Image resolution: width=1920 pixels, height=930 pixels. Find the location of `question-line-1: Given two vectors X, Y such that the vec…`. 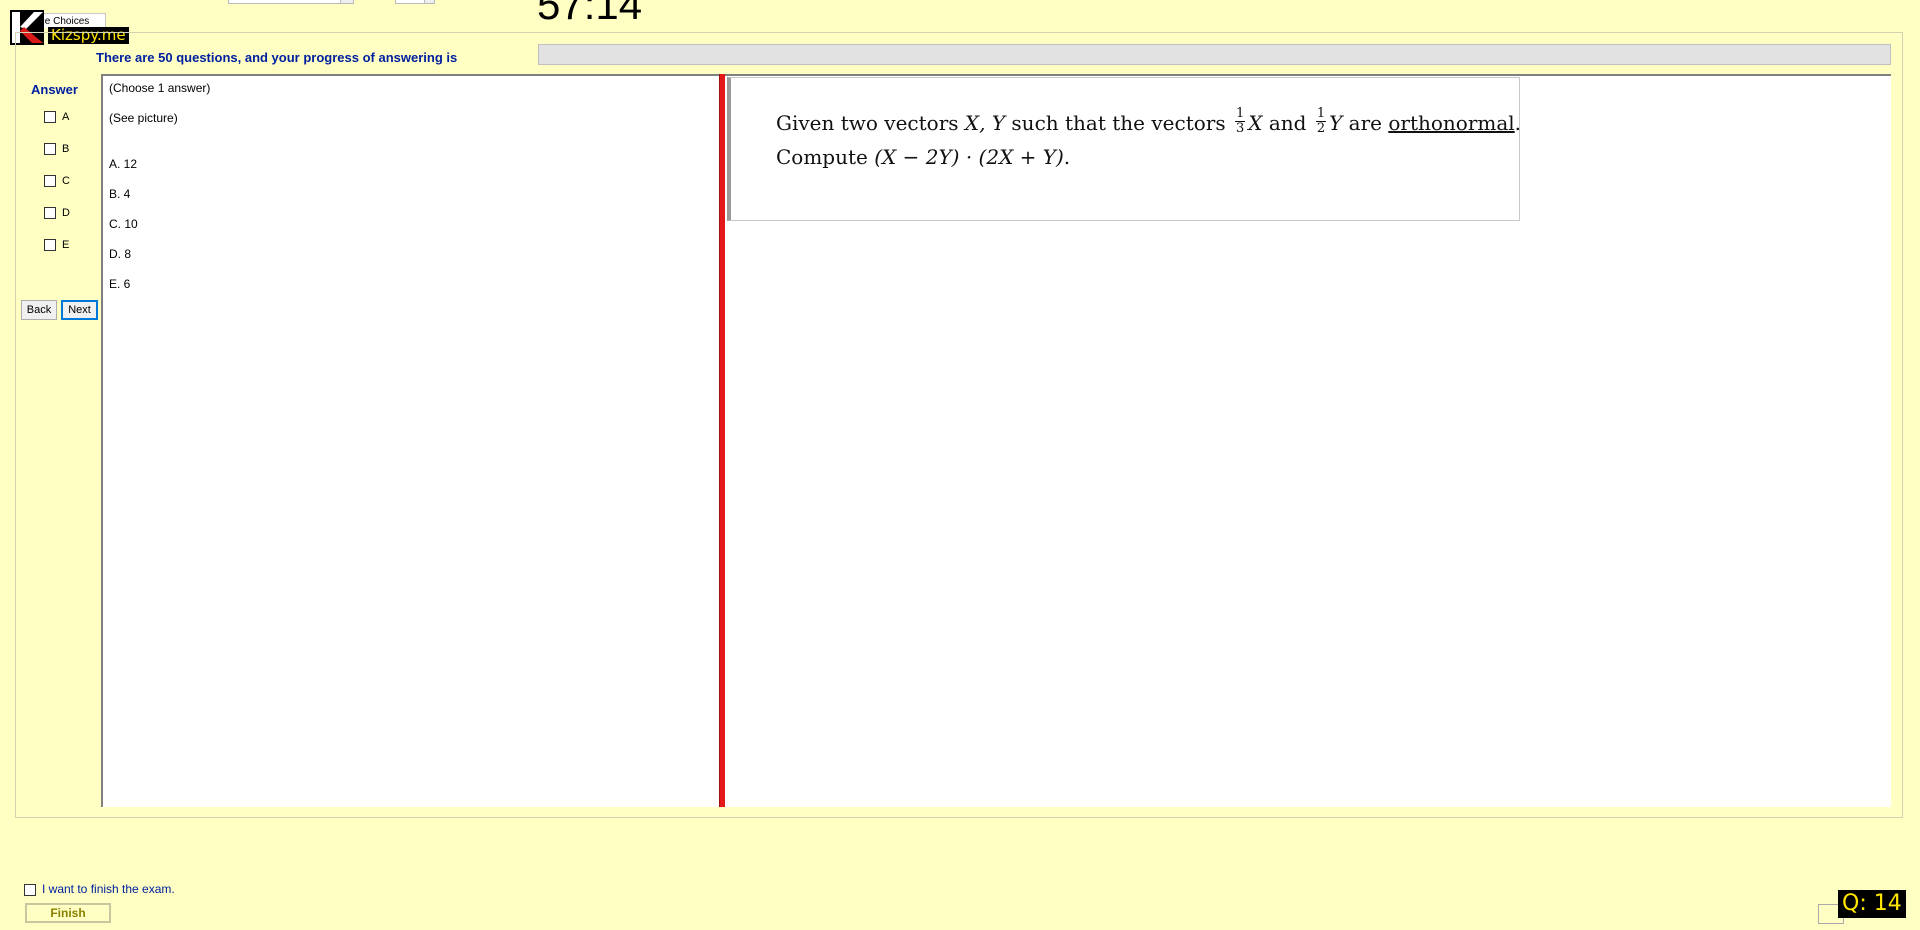

question-line-1: Given two vectors X, Y such that the vec… is located at coordinates (1149, 121).